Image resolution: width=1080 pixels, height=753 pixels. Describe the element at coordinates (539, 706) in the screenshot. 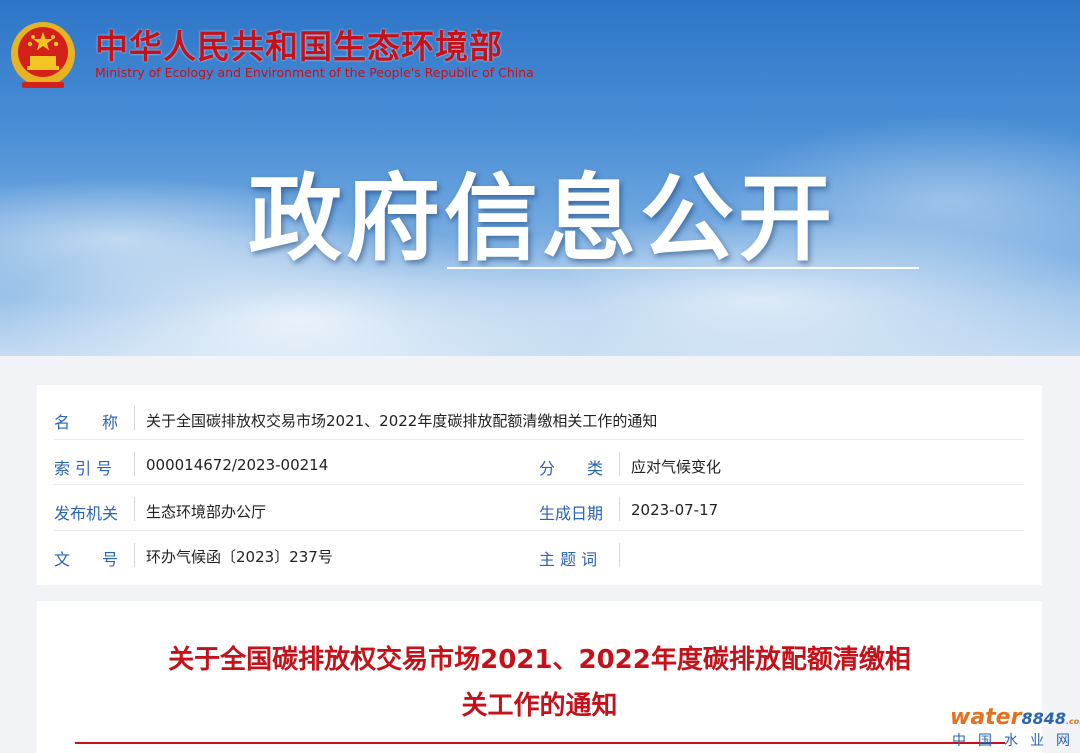

I see `document-title-line2: 关工作的通知` at that location.